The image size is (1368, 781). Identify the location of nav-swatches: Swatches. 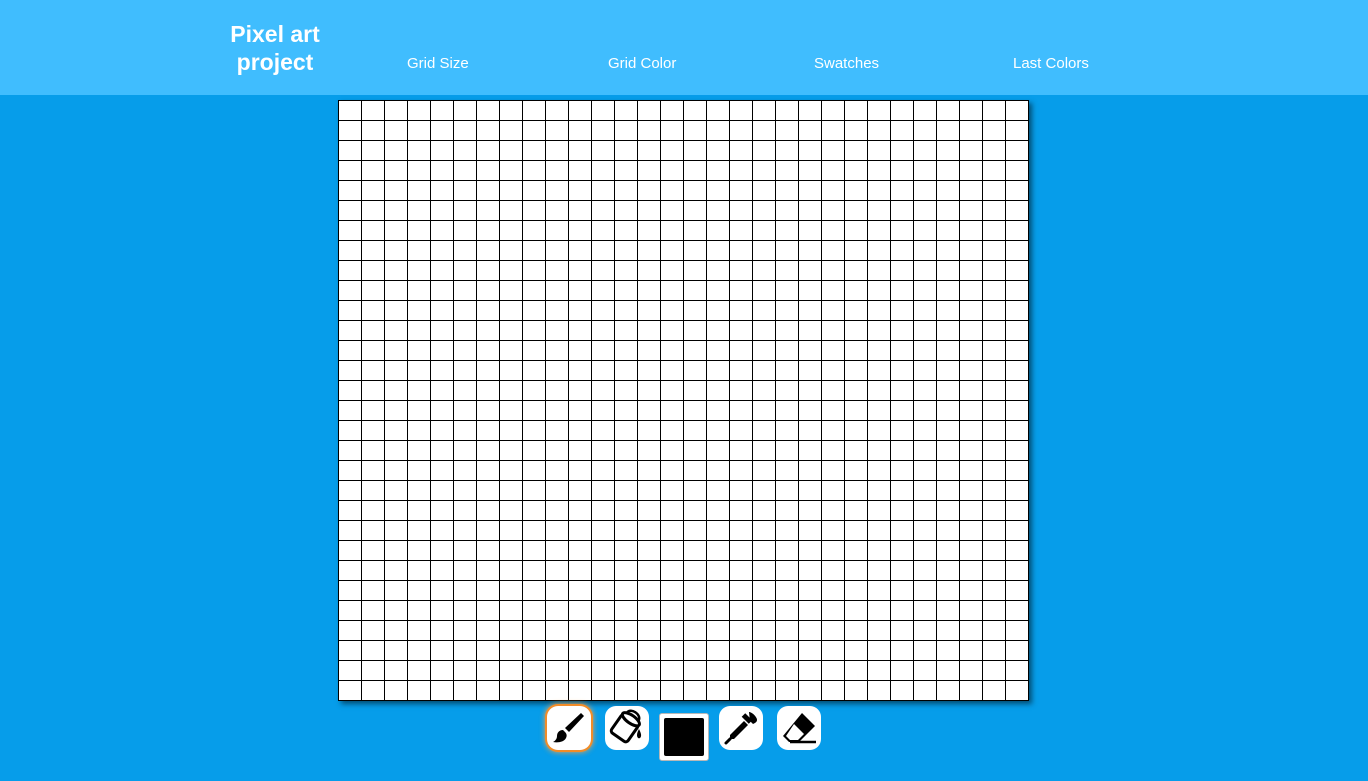
(846, 64).